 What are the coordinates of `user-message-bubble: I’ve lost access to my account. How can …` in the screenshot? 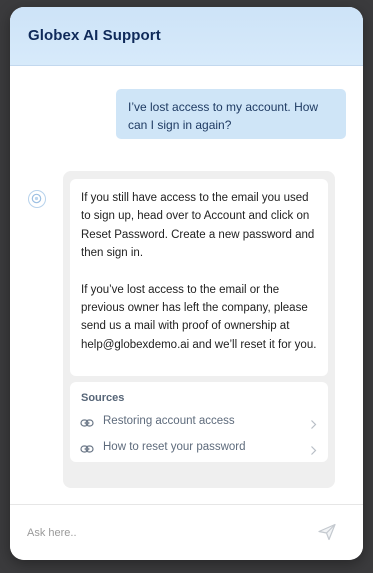 It's located at (231, 114).